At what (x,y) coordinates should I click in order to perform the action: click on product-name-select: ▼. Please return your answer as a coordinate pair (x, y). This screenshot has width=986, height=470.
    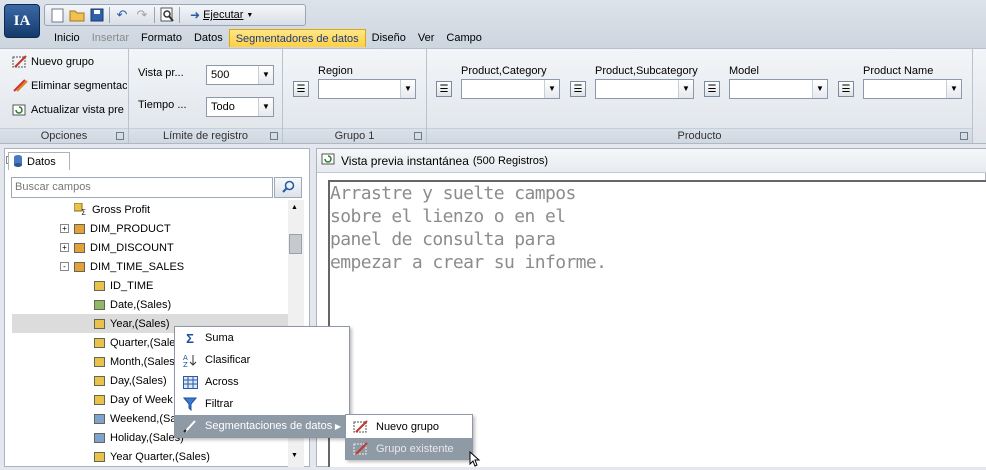
    Looking at the image, I should click on (912, 89).